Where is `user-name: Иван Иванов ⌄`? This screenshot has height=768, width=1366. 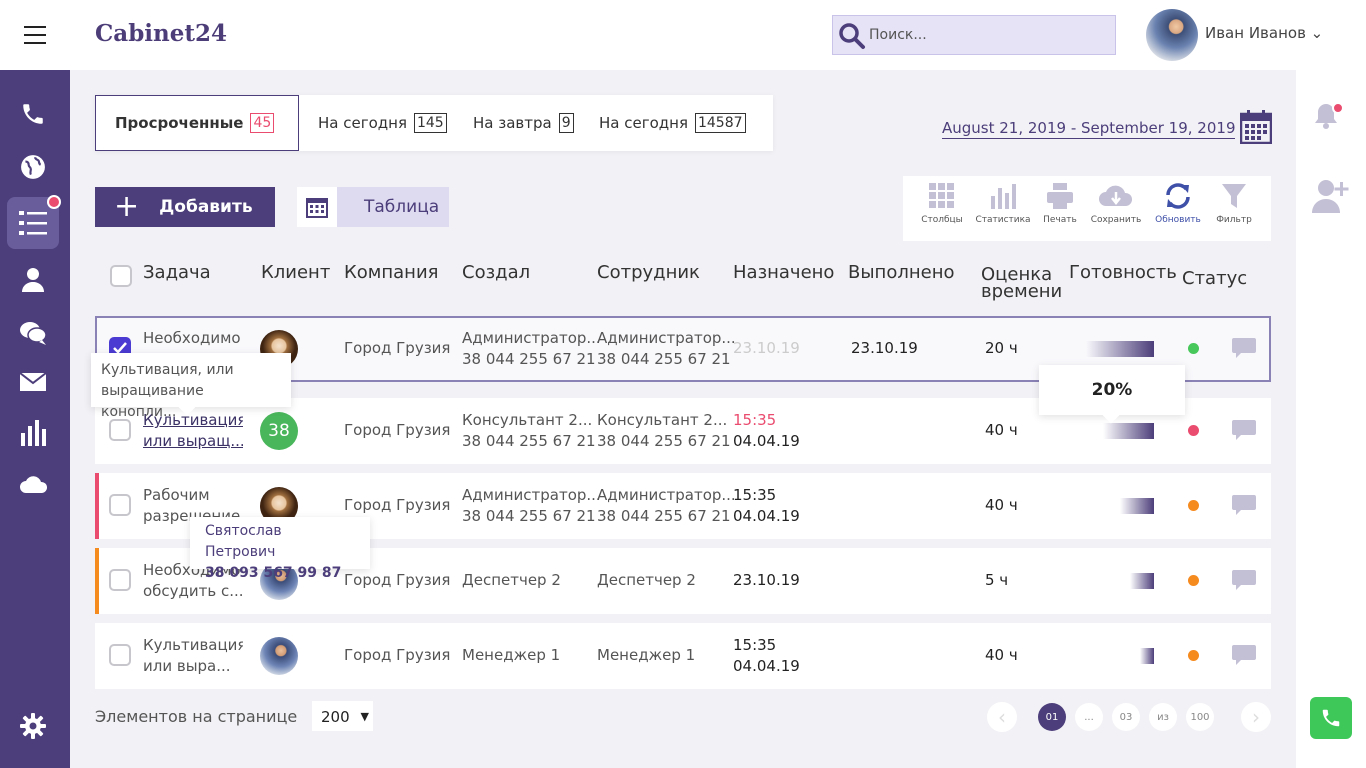
user-name: Иван Иванов ⌄ is located at coordinates (1264, 33).